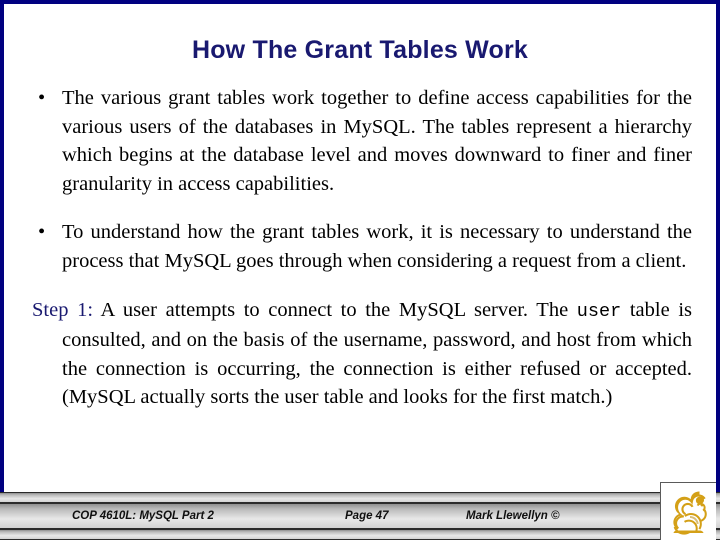 This screenshot has height=540, width=720. I want to click on slide-border-right, so click(718, 246).